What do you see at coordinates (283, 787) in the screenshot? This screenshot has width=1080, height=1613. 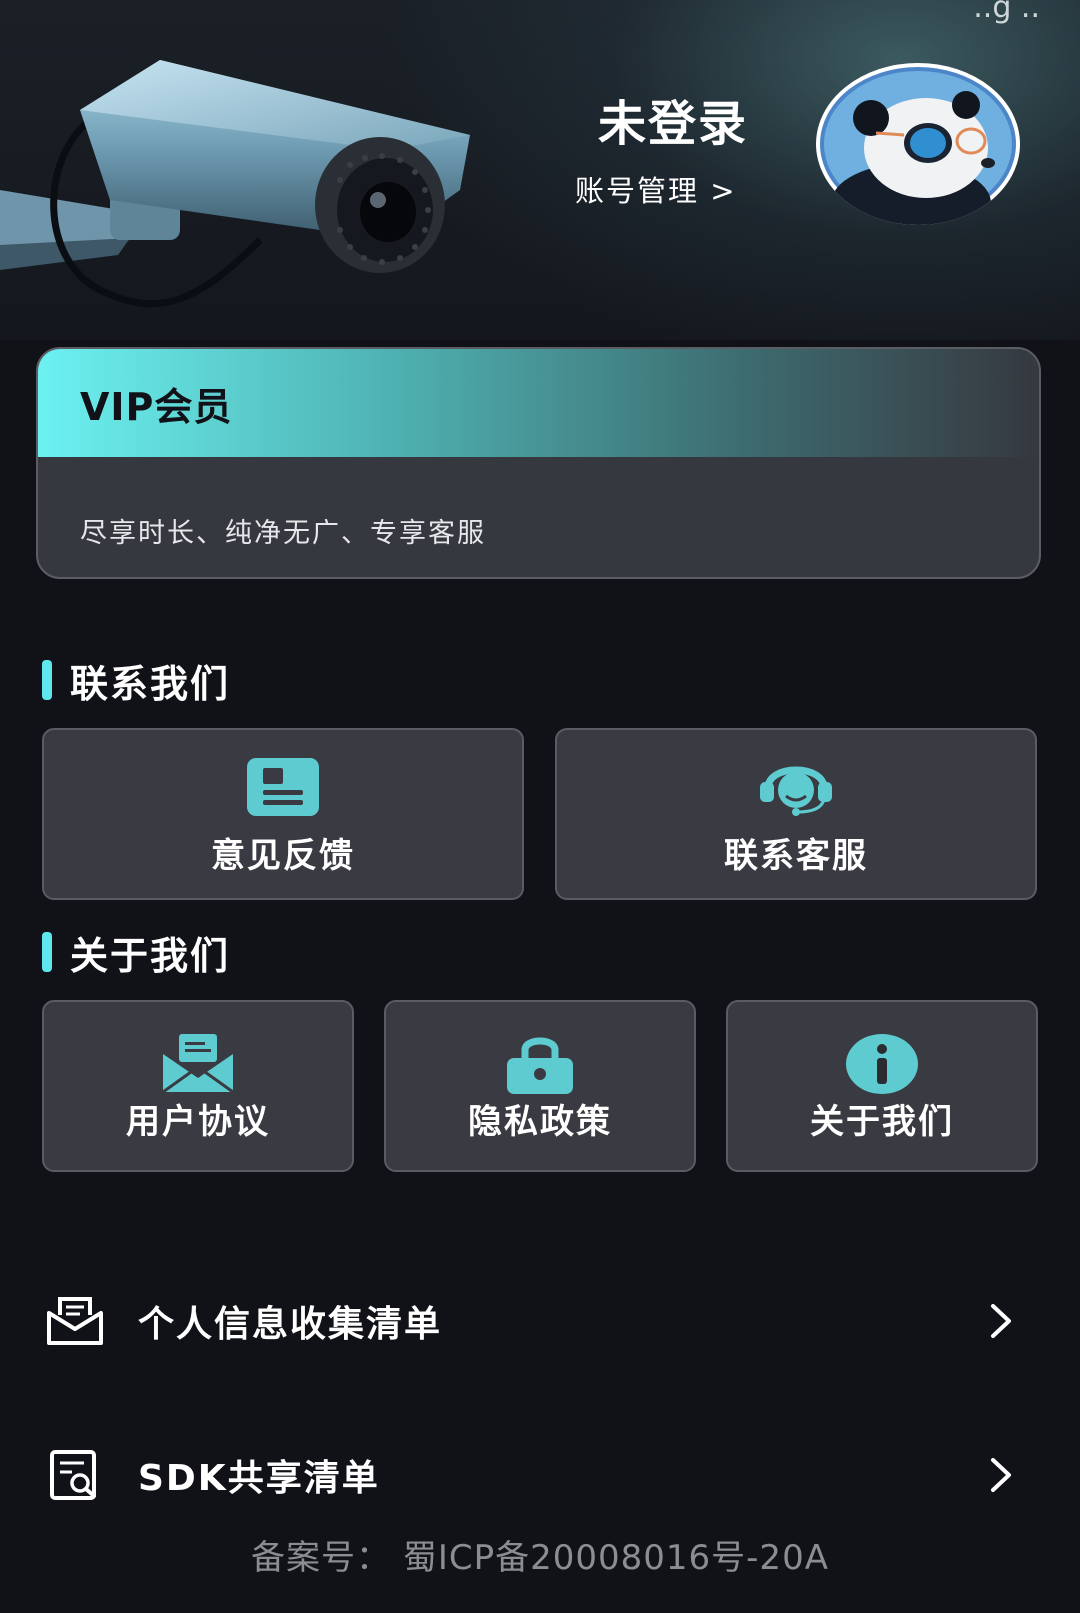 I see `feedback-icon` at bounding box center [283, 787].